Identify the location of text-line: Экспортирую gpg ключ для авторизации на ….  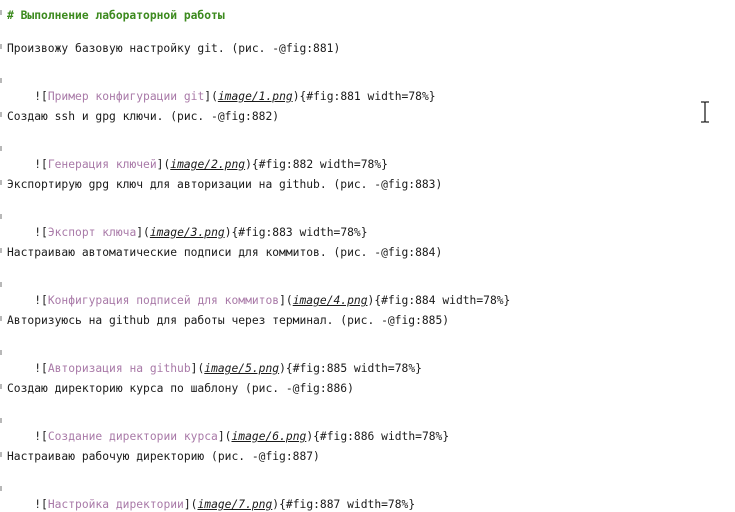
(224, 185).